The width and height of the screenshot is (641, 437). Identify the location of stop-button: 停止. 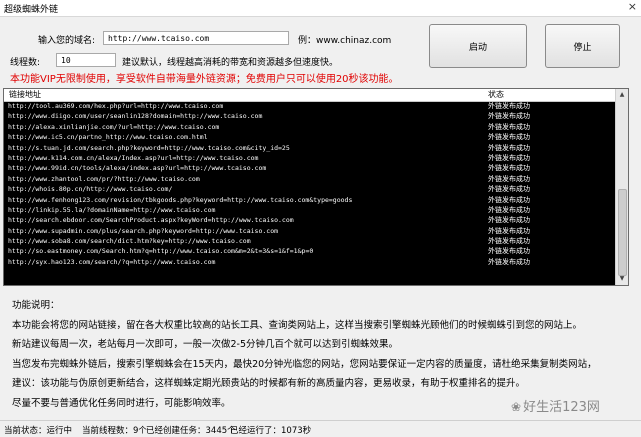
(582, 46).